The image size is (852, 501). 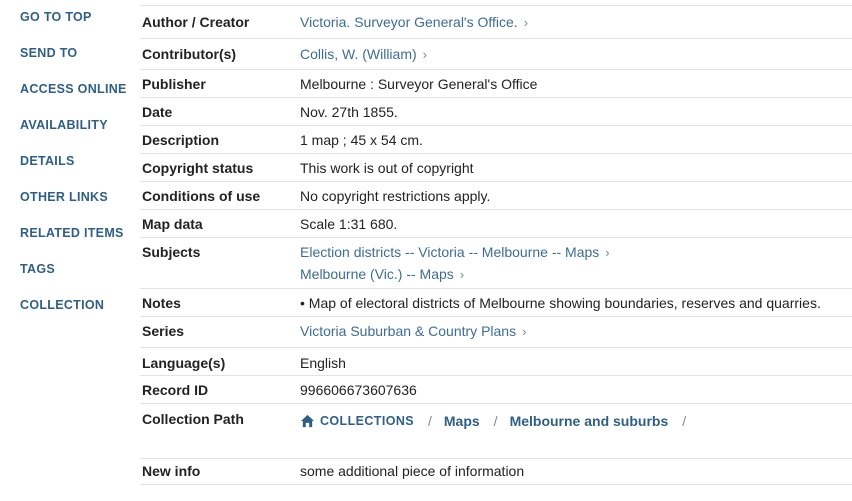 I want to click on subject-link: Melbourne (Vic.) -- Maps, so click(x=377, y=274).